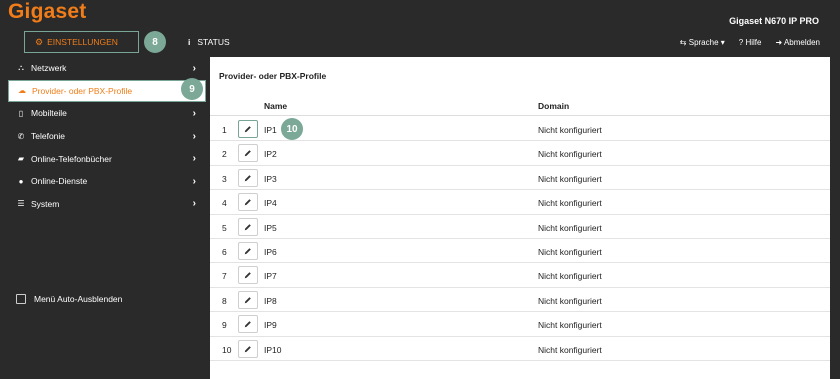 This screenshot has width=840, height=379. What do you see at coordinates (21, 113) in the screenshot?
I see `handset-icon: ▯` at bounding box center [21, 113].